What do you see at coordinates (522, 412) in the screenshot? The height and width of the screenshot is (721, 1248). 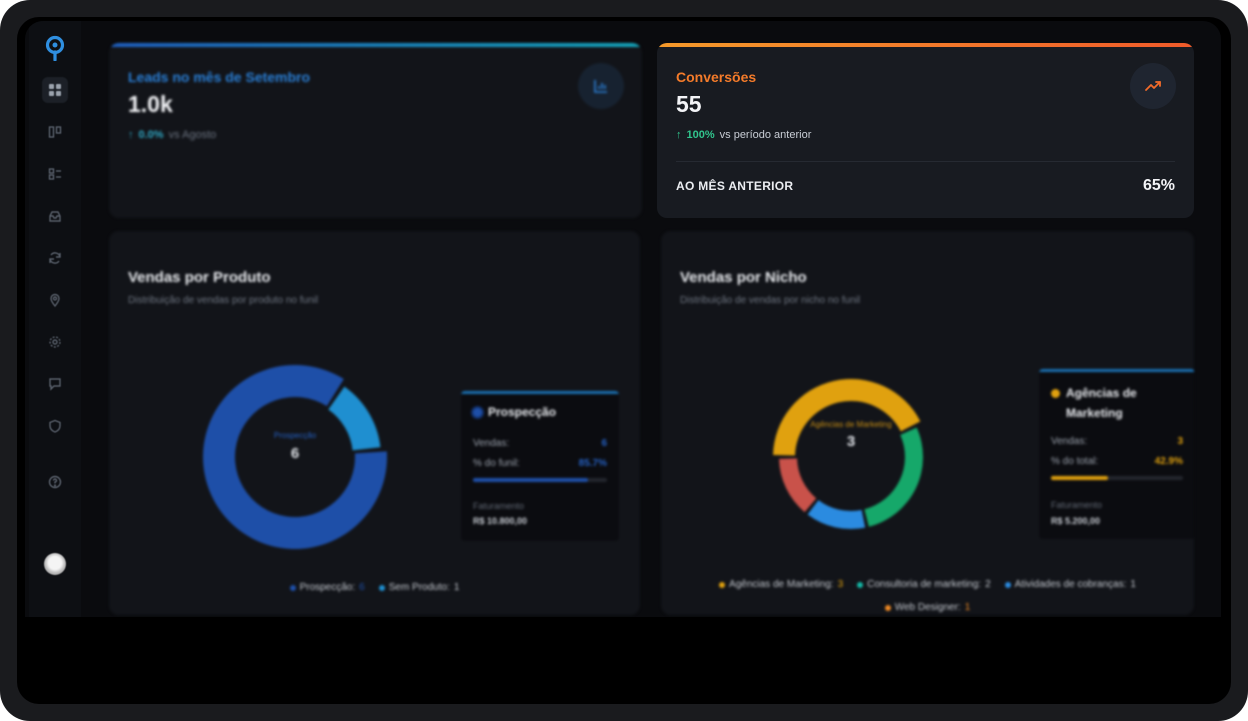 I see `tooltip-title: Prospecção` at bounding box center [522, 412].